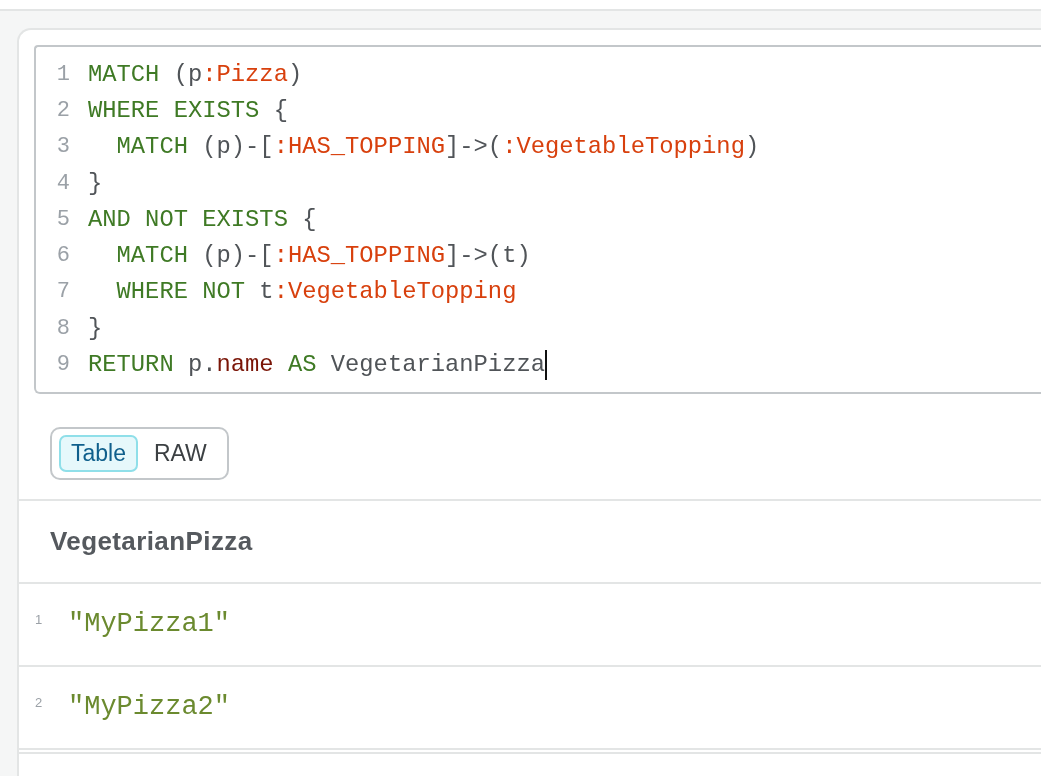 This screenshot has width=1041, height=776. I want to click on table-cell: "MyPizza1", so click(149, 624).